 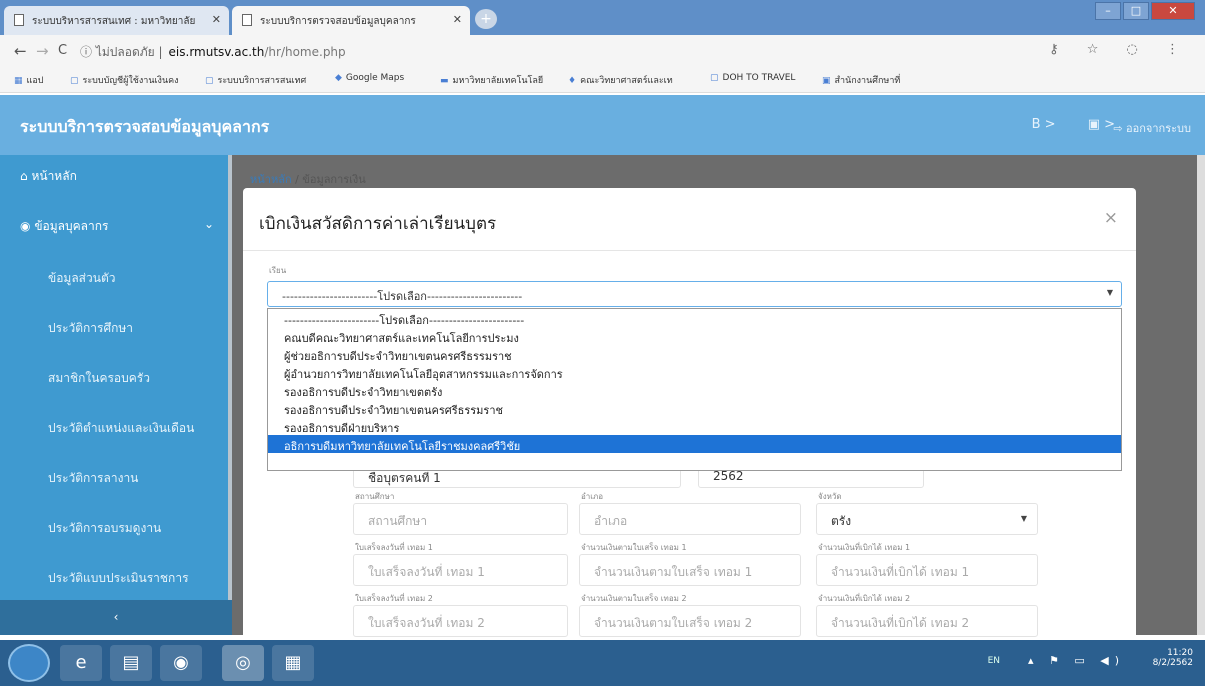 I want to click on chevron-down-icon: ⌄, so click(x=208, y=224).